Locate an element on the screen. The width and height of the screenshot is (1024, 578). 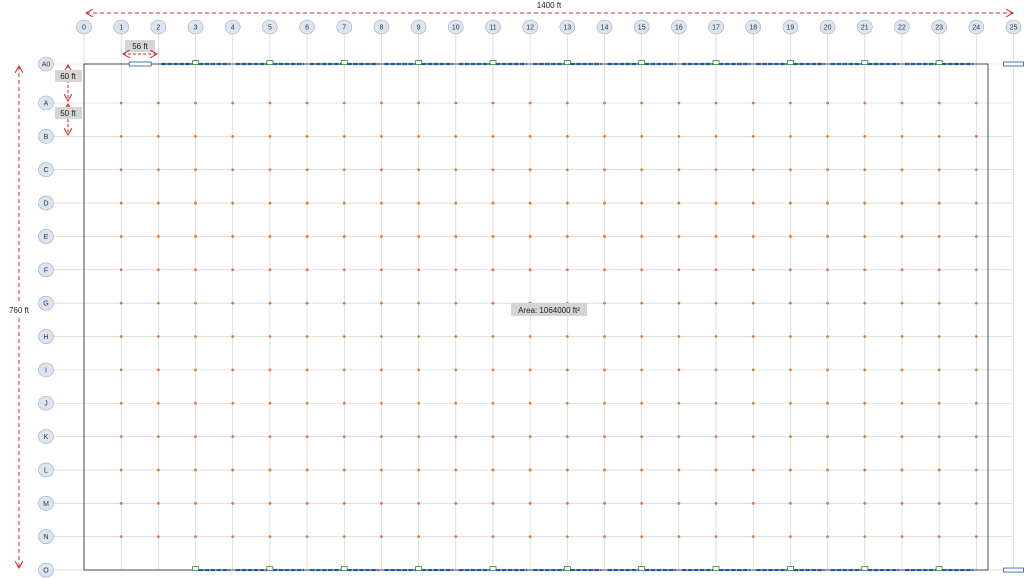
column-bubble-label: 18 is located at coordinates (753, 28).